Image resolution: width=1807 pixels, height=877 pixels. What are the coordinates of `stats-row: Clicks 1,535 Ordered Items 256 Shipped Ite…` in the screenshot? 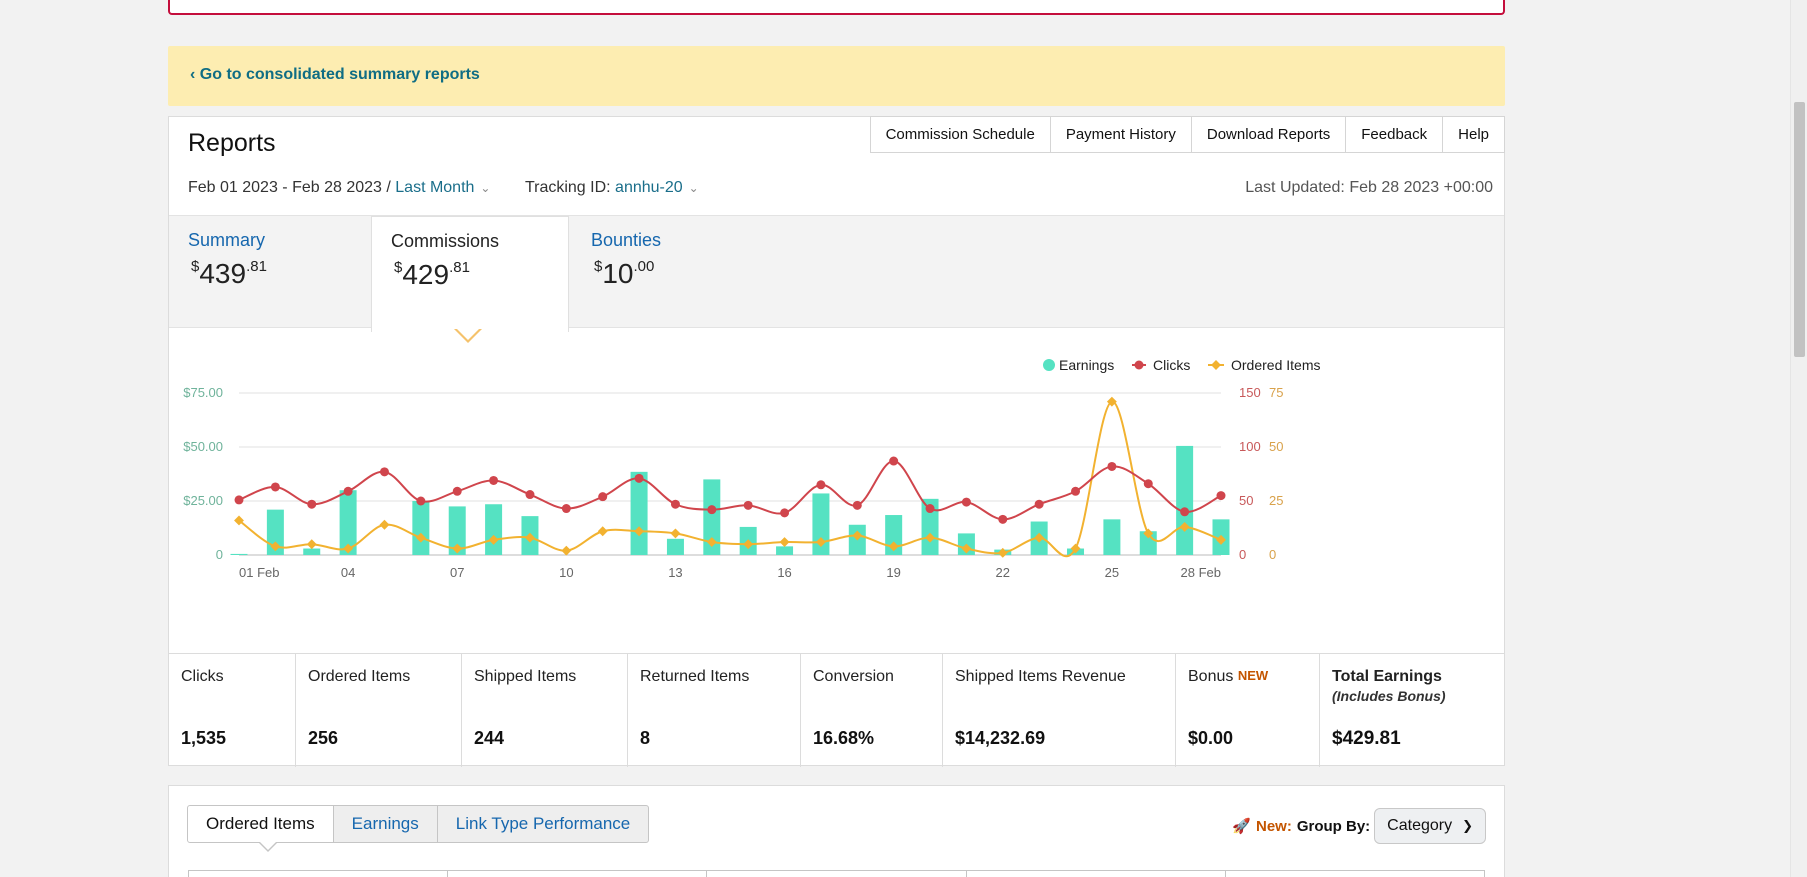 It's located at (836, 710).